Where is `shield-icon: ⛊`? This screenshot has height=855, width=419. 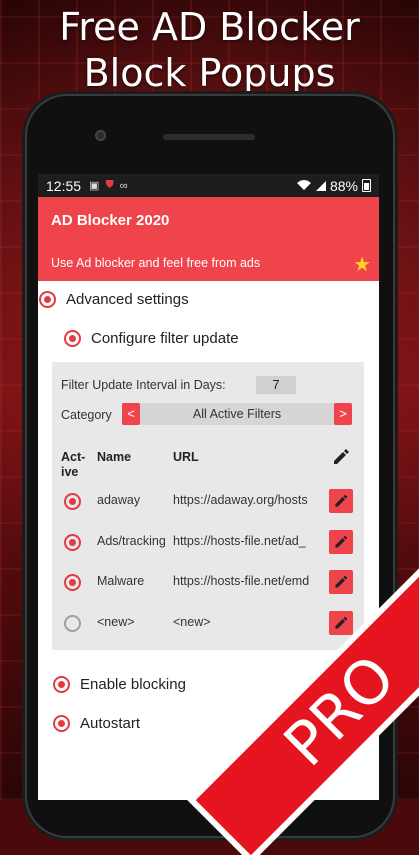
shield-icon: ⛊ is located at coordinates (109, 185).